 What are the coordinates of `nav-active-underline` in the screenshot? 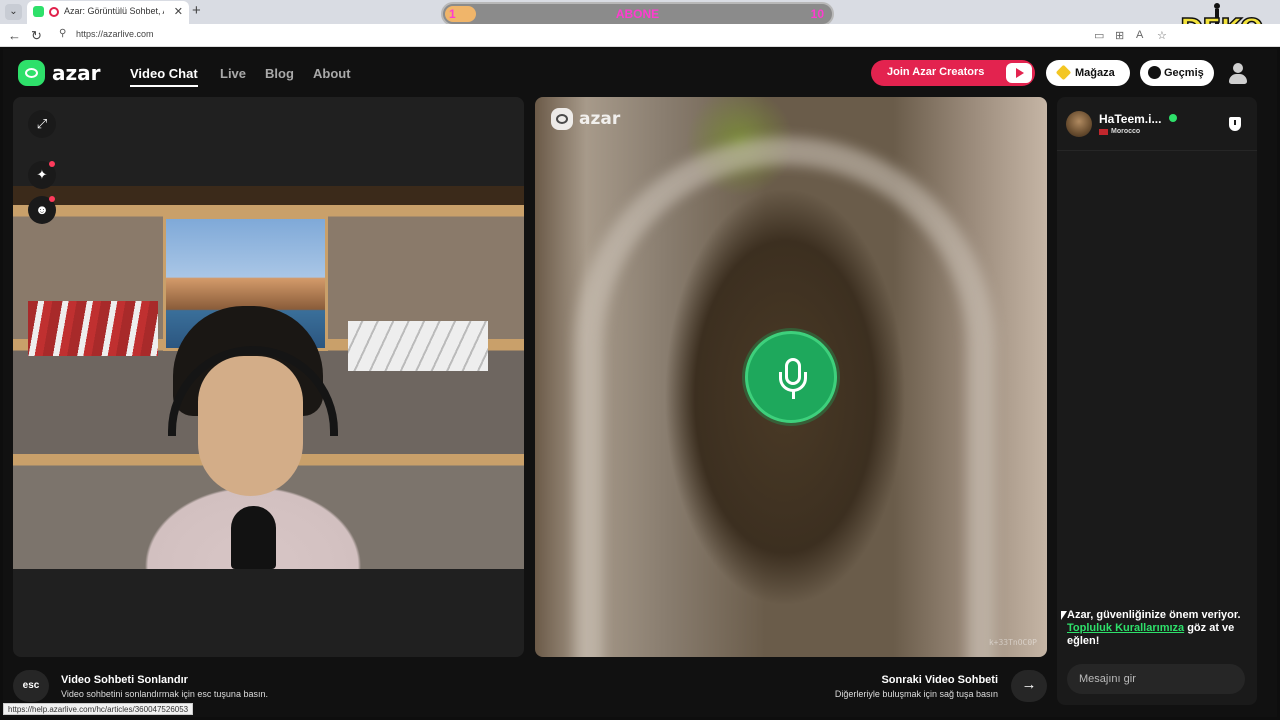 It's located at (164, 86).